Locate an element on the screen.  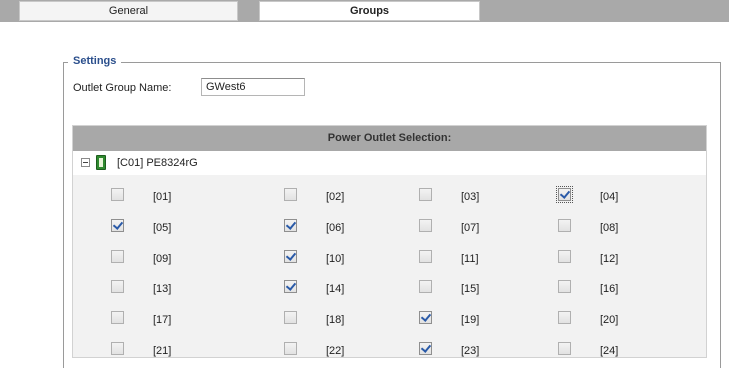
pdu-label: [C01] PE8324rG is located at coordinates (157, 163).